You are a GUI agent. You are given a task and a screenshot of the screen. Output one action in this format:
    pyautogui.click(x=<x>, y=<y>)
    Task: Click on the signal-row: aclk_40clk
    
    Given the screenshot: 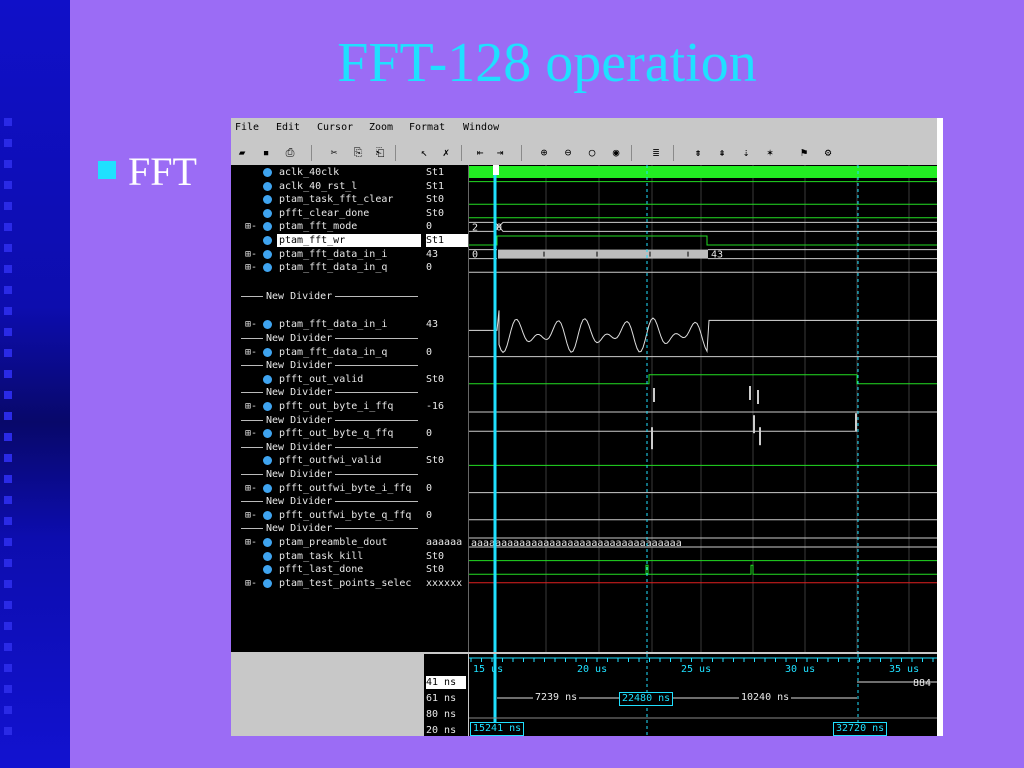 What is the action you would take?
    pyautogui.click(x=327, y=172)
    